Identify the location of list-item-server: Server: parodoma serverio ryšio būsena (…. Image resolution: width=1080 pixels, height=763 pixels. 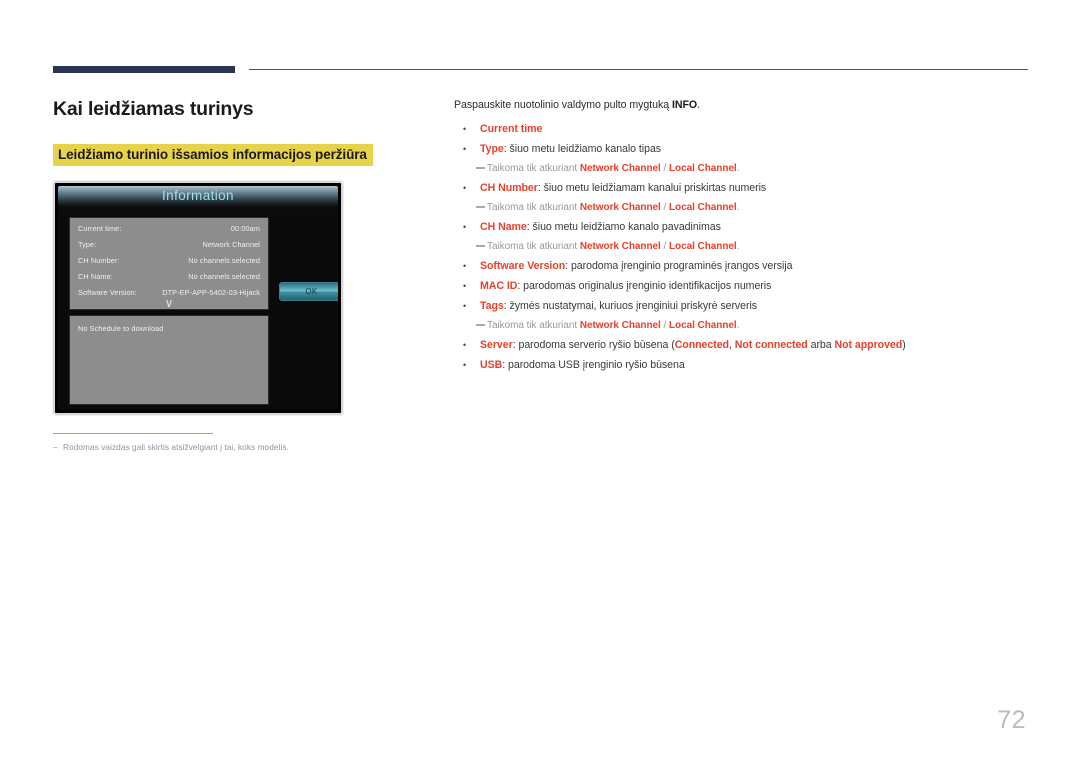
(744, 345).